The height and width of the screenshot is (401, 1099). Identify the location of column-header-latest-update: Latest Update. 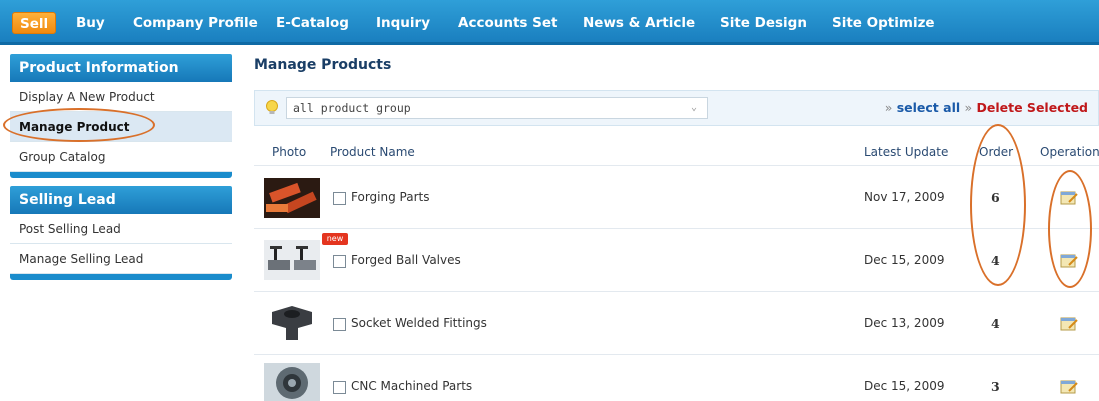
(906, 152).